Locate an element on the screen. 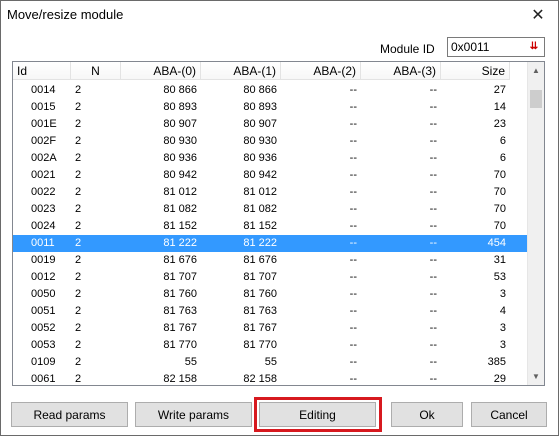 The image size is (559, 436). cell-size: 14 is located at coordinates (499, 107).